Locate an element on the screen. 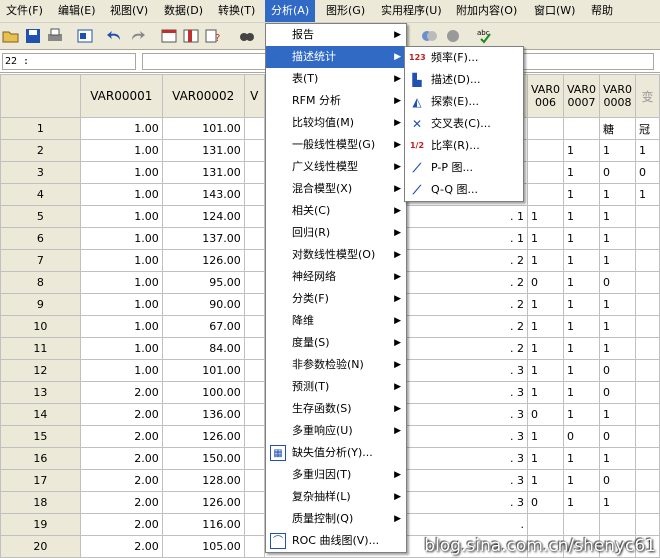 This screenshot has height=558, width=660. column-header: VAR0 0008 is located at coordinates (617, 96).